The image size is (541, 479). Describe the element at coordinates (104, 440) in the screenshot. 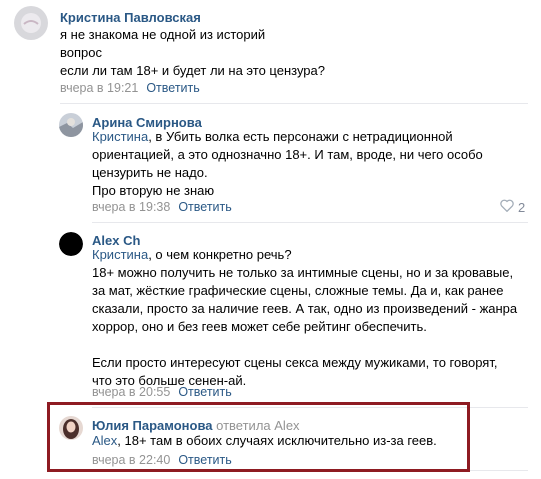

I see `mention-link: Alex` at that location.